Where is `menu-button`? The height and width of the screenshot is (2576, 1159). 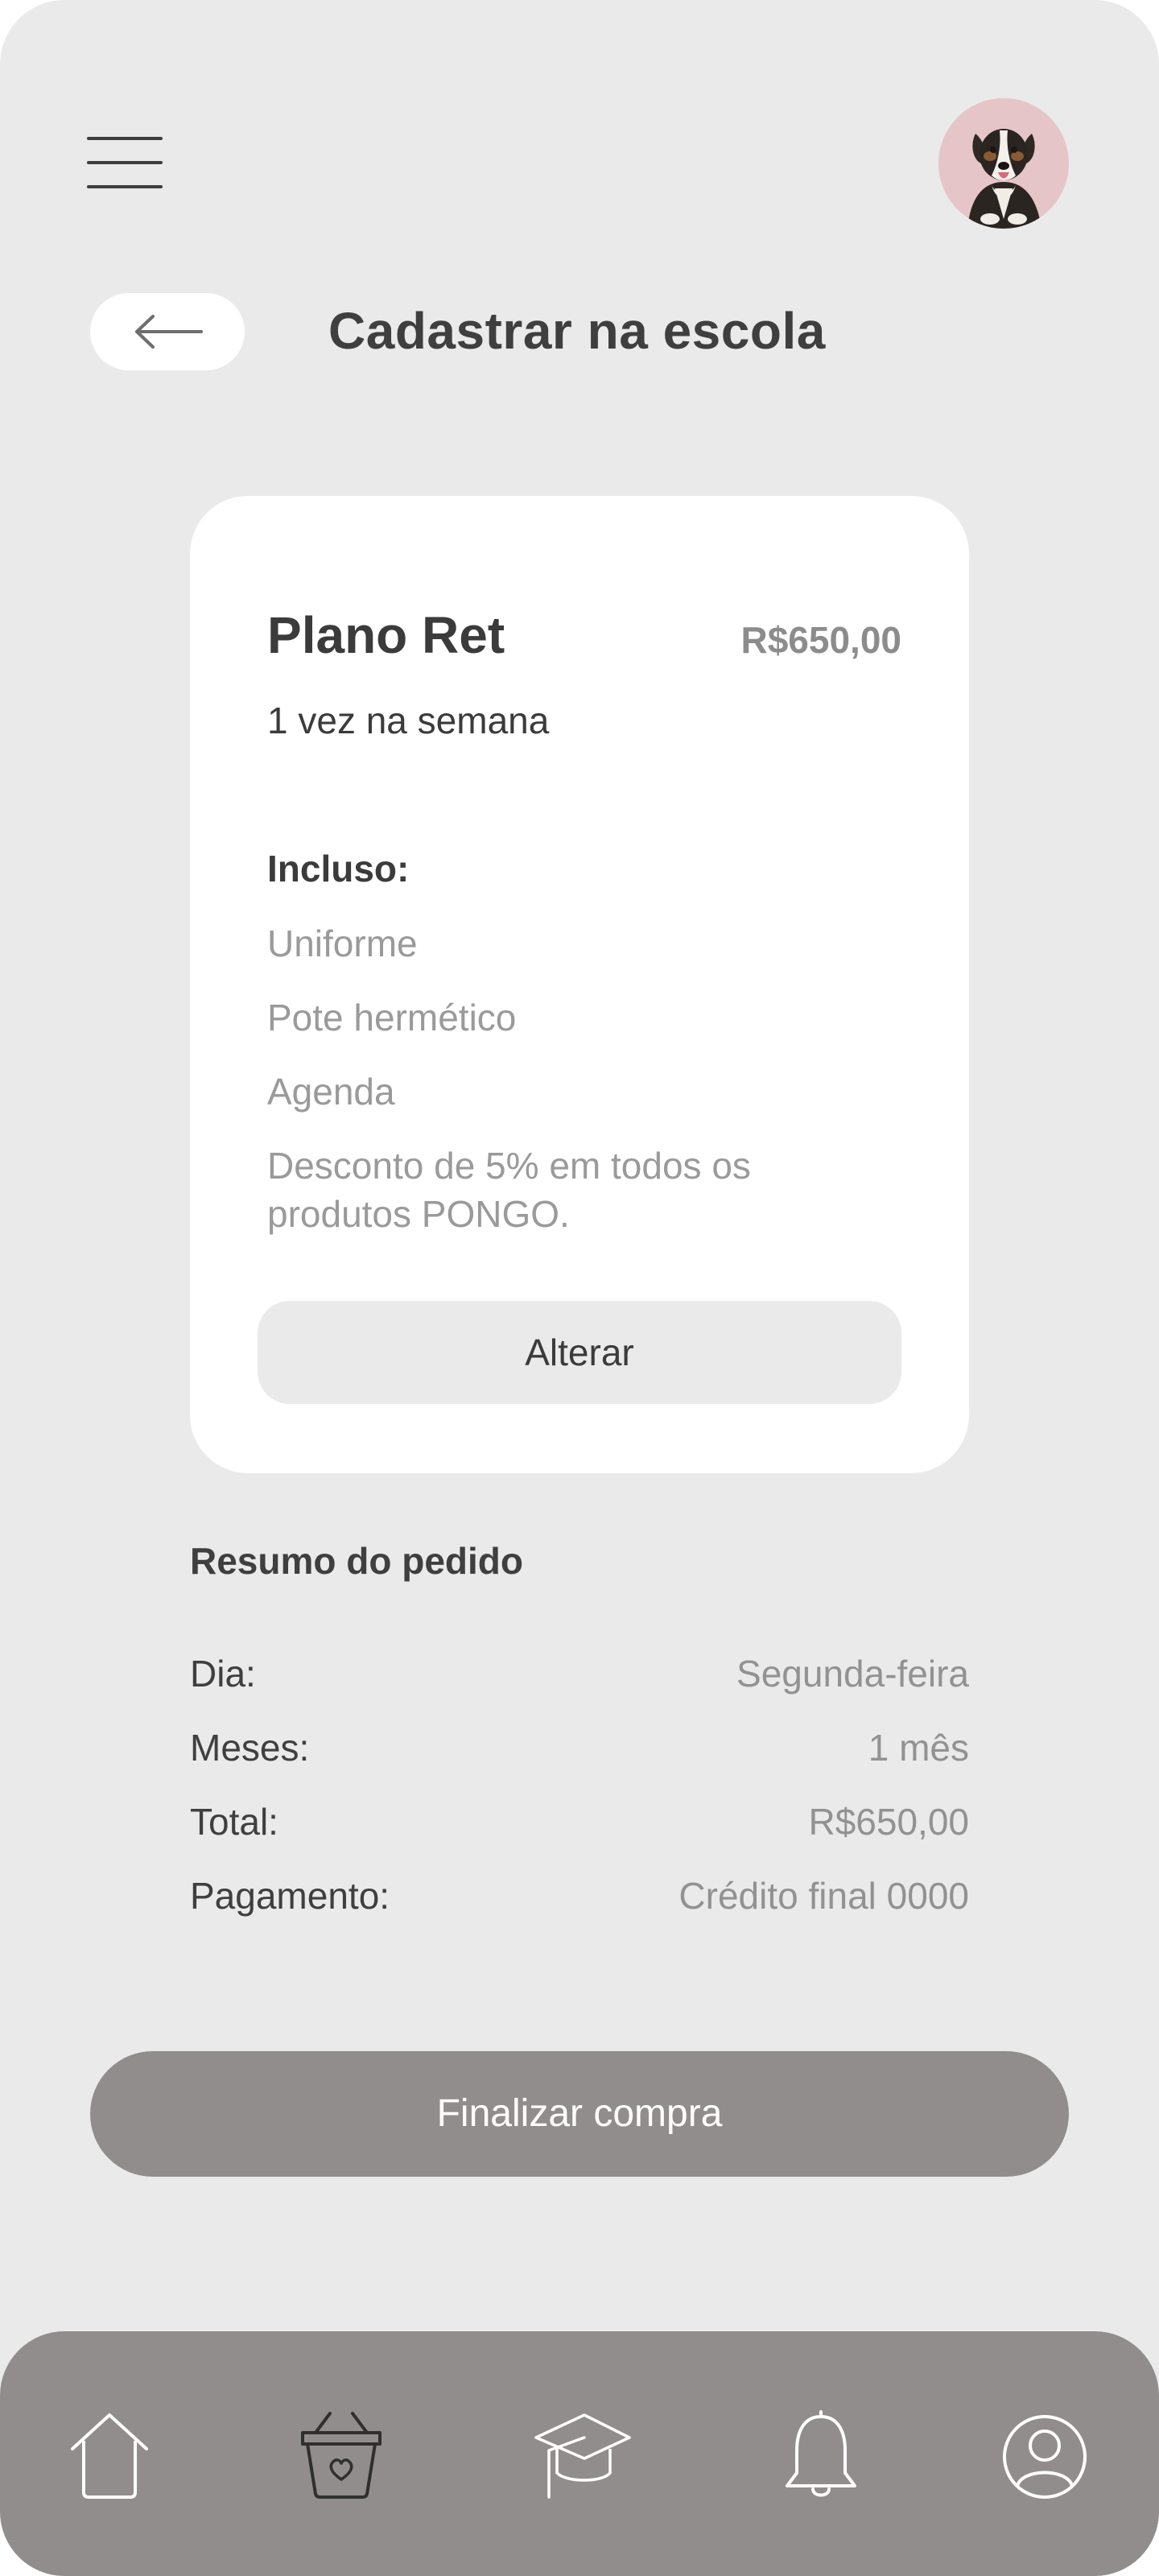
menu-button is located at coordinates (125, 163).